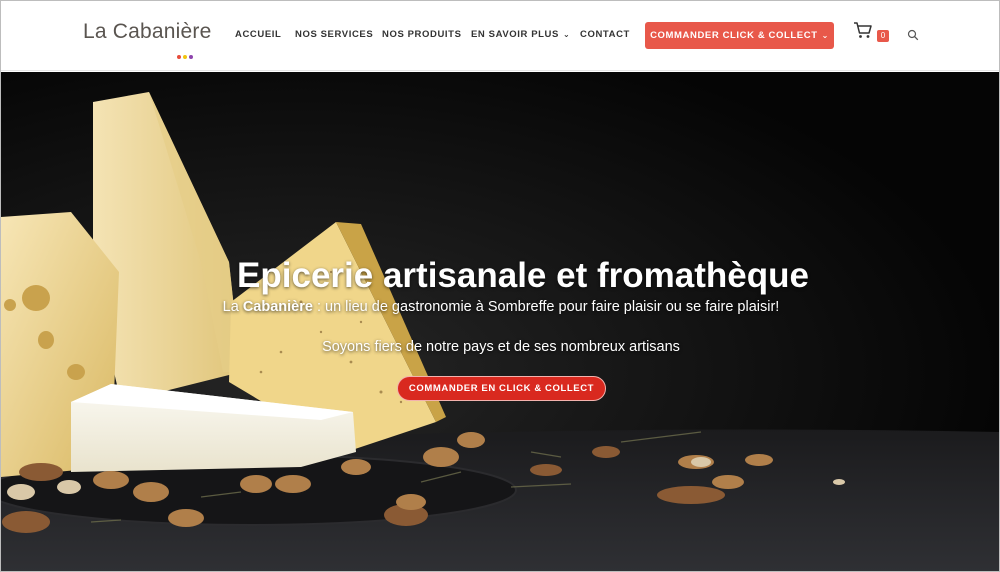 This screenshot has width=1000, height=572. I want to click on nav-item-label: CONTACT, so click(605, 34).